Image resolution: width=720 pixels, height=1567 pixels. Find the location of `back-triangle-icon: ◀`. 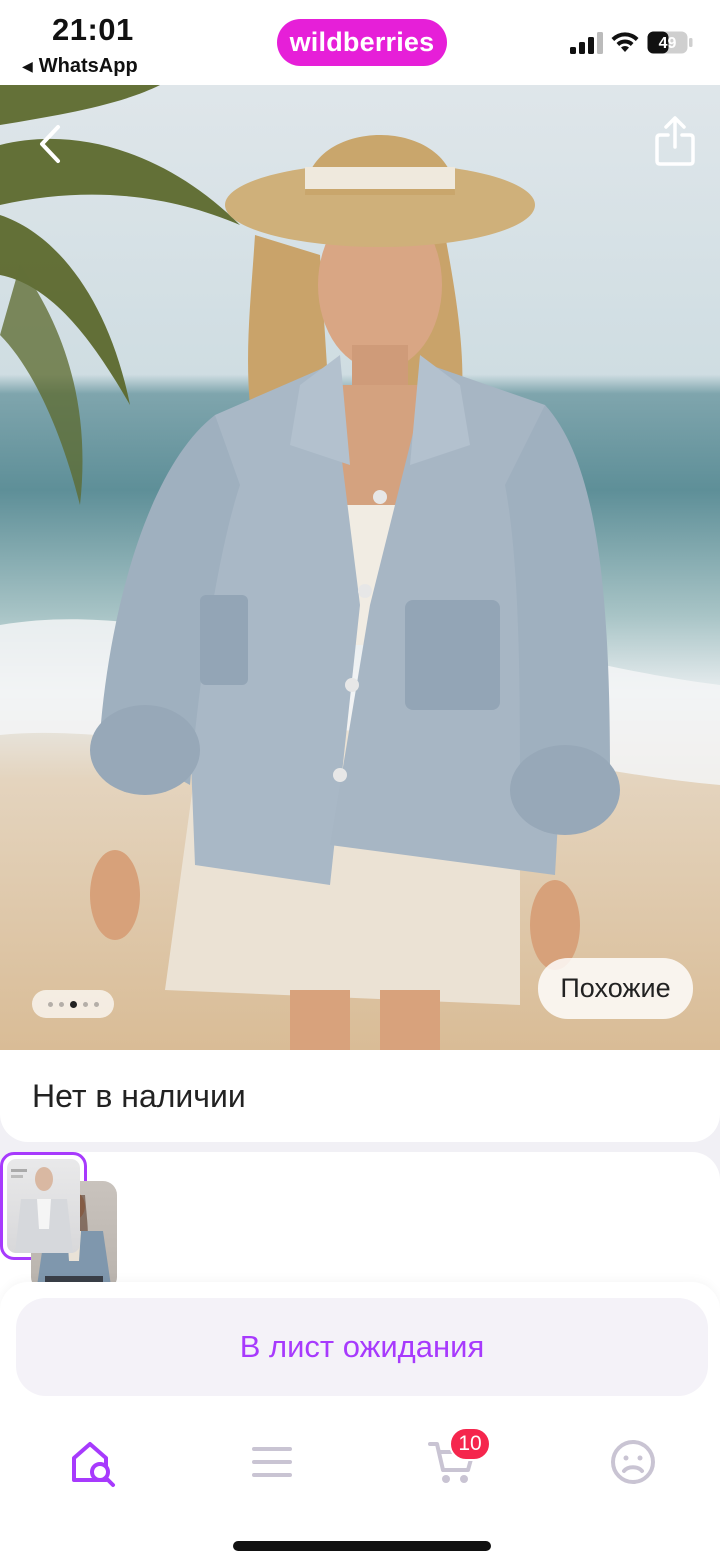

back-triangle-icon: ◀ is located at coordinates (27, 66).